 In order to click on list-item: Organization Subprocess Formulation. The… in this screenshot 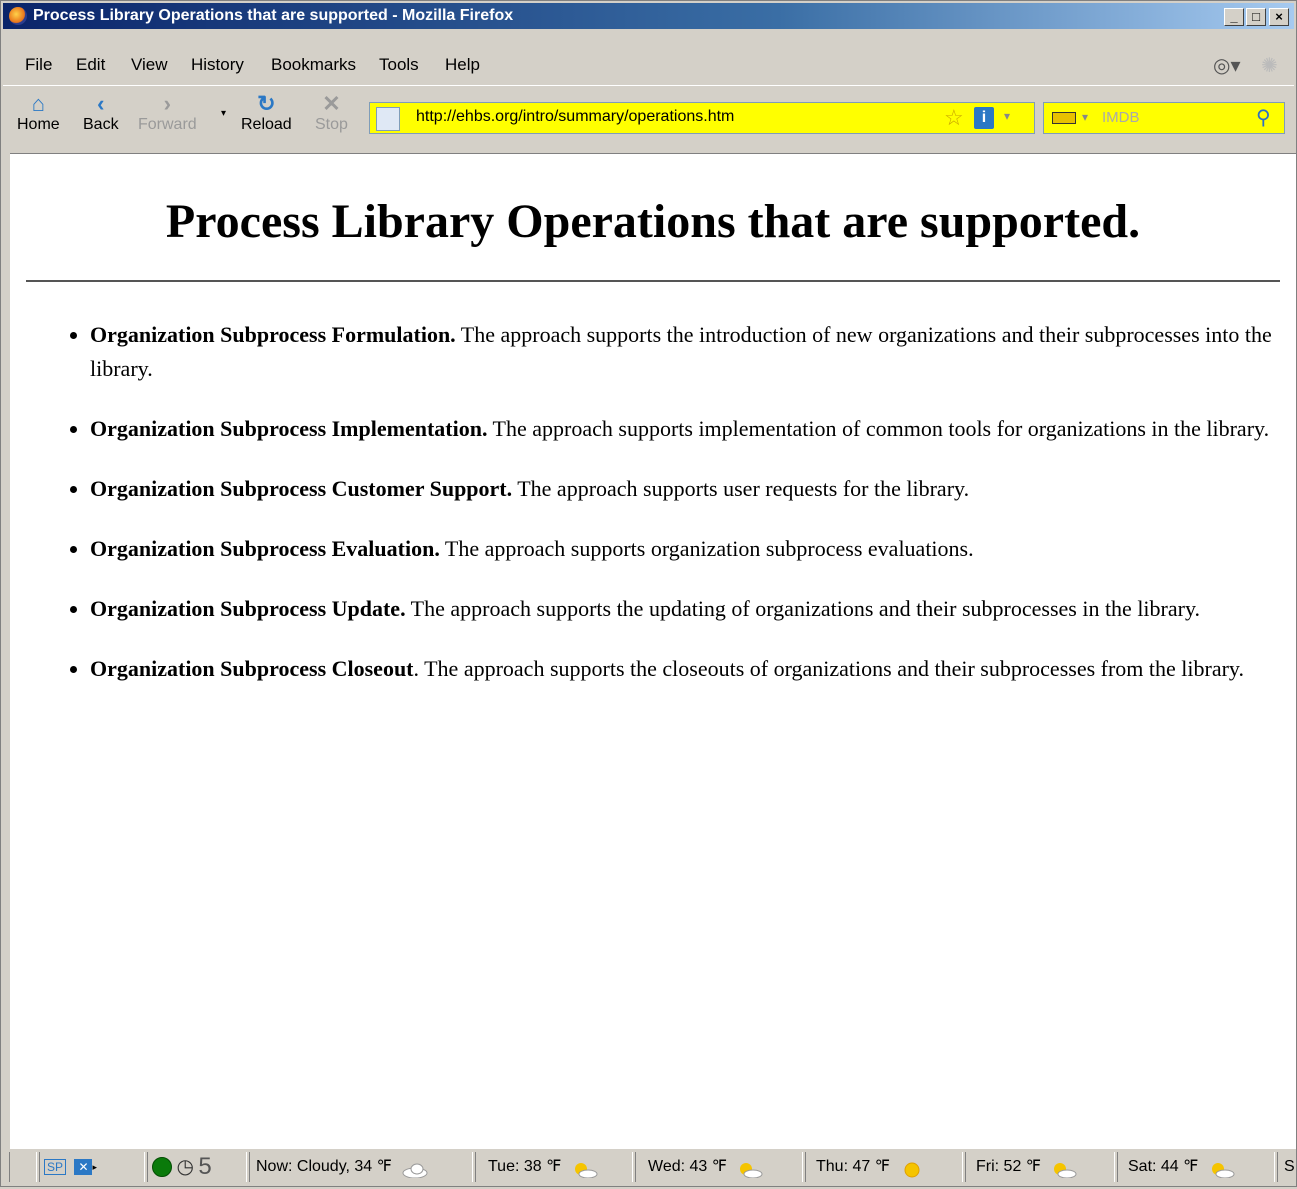, I will do `click(693, 352)`.